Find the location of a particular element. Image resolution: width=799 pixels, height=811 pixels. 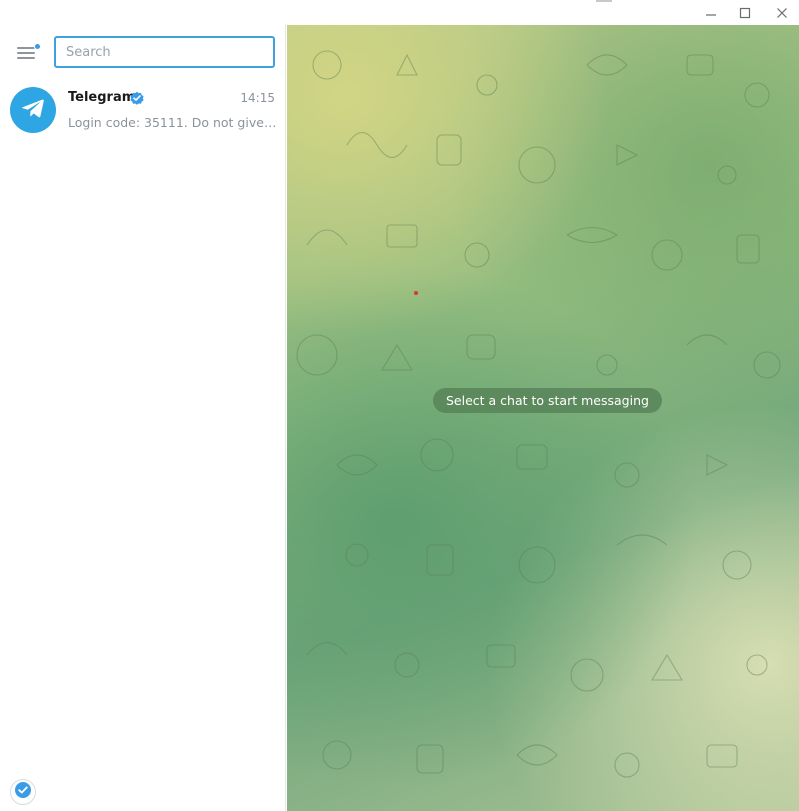

title-bar is located at coordinates (399, 12).